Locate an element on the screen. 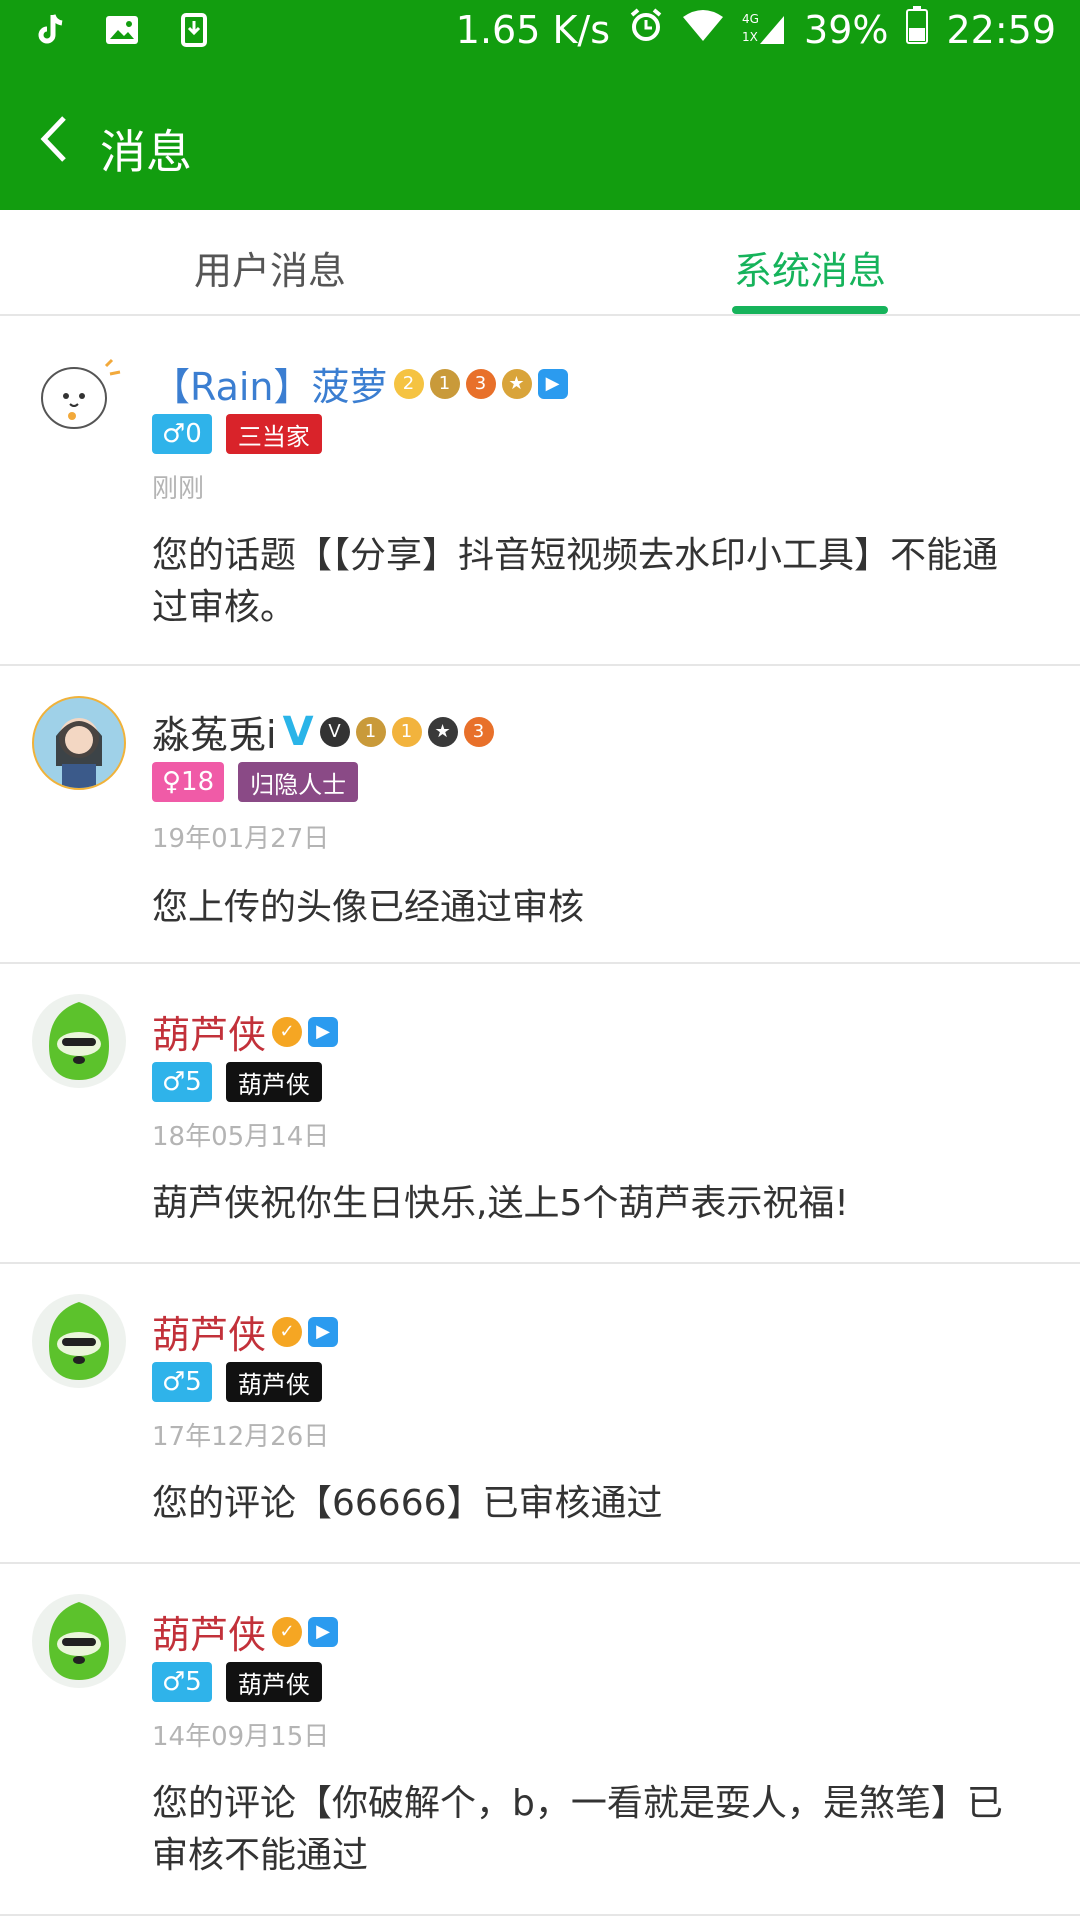 The width and height of the screenshot is (1080, 1920). message-content: 葫芦侠祝你生日快乐,送上5个葫芦表示祝福! is located at coordinates (500, 1203).